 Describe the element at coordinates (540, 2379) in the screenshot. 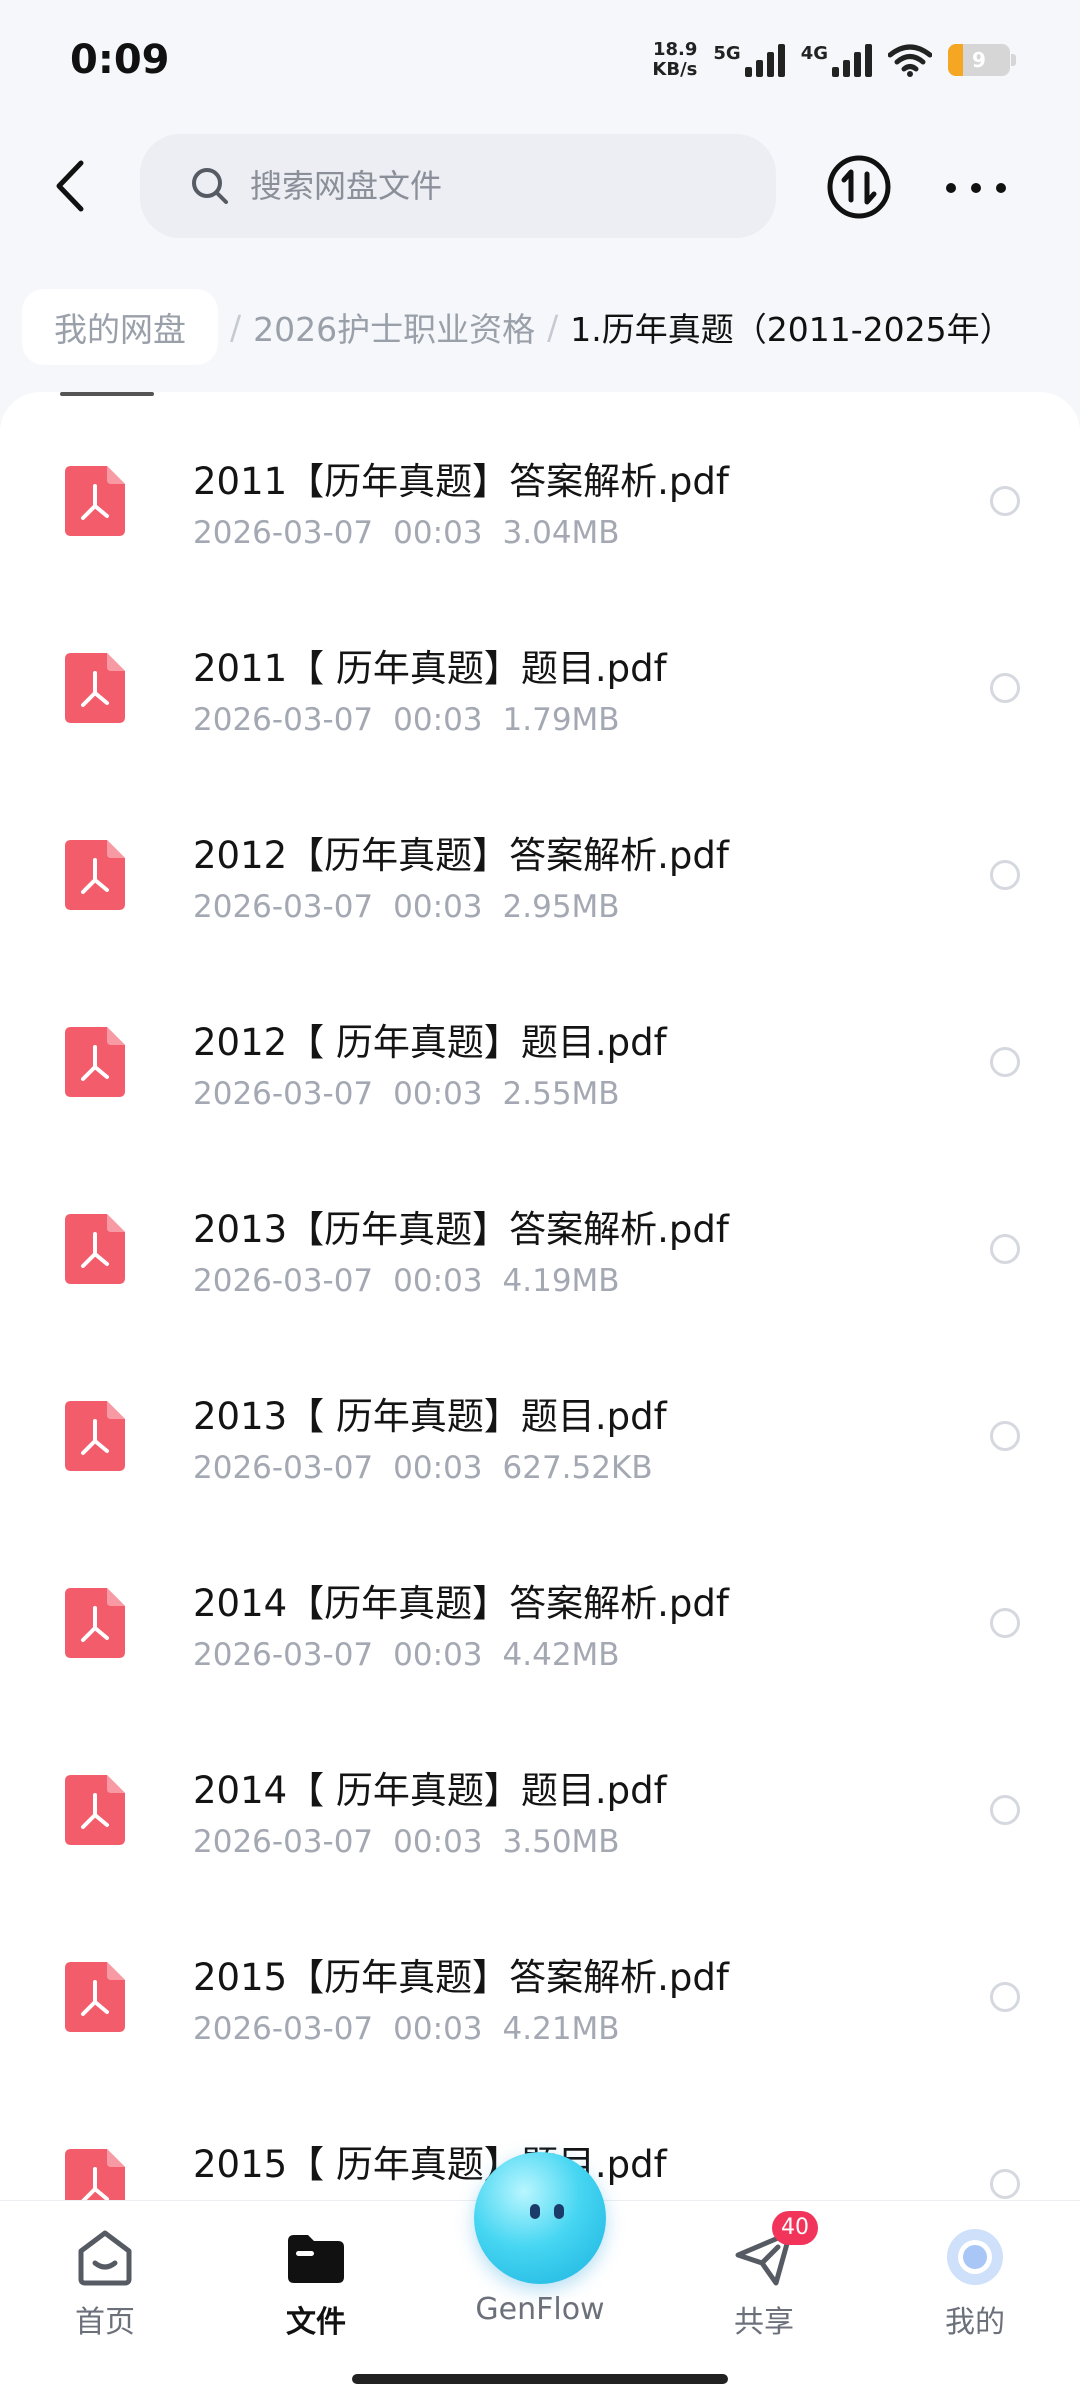

I see `home-indicator` at that location.